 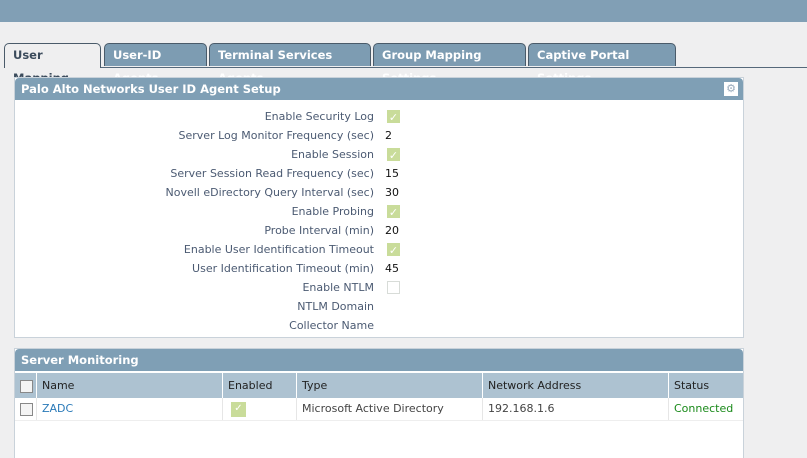 I want to click on setup-field-row: Probe Interval (min) 20, so click(x=379, y=230).